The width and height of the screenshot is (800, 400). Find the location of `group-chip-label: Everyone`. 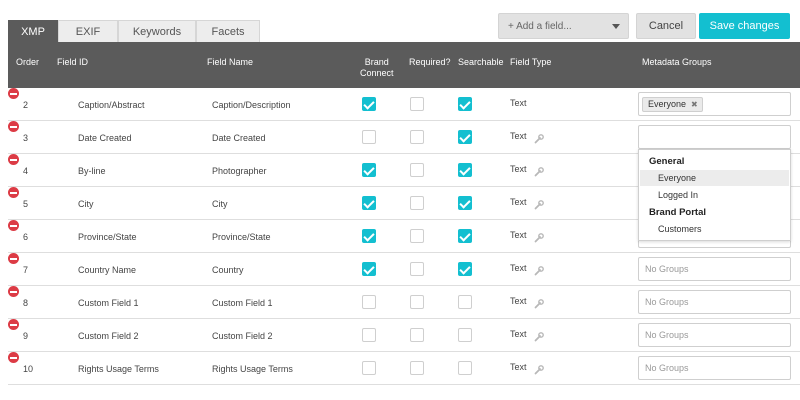

group-chip-label: Everyone is located at coordinates (667, 104).